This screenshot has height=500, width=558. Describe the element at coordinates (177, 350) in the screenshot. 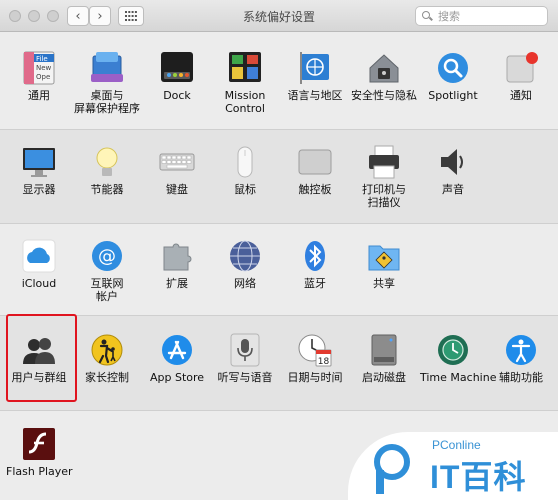

I see `app-store-icon` at that location.